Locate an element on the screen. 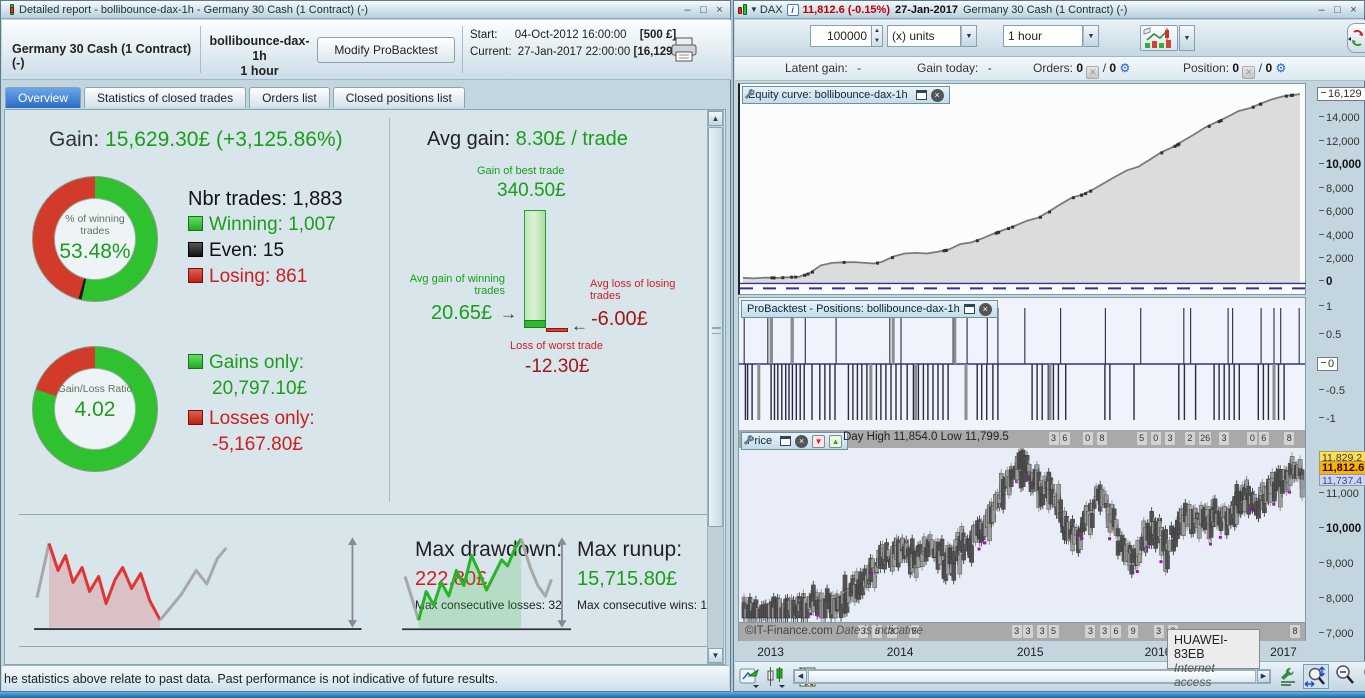  info-icon: i is located at coordinates (792, 9).